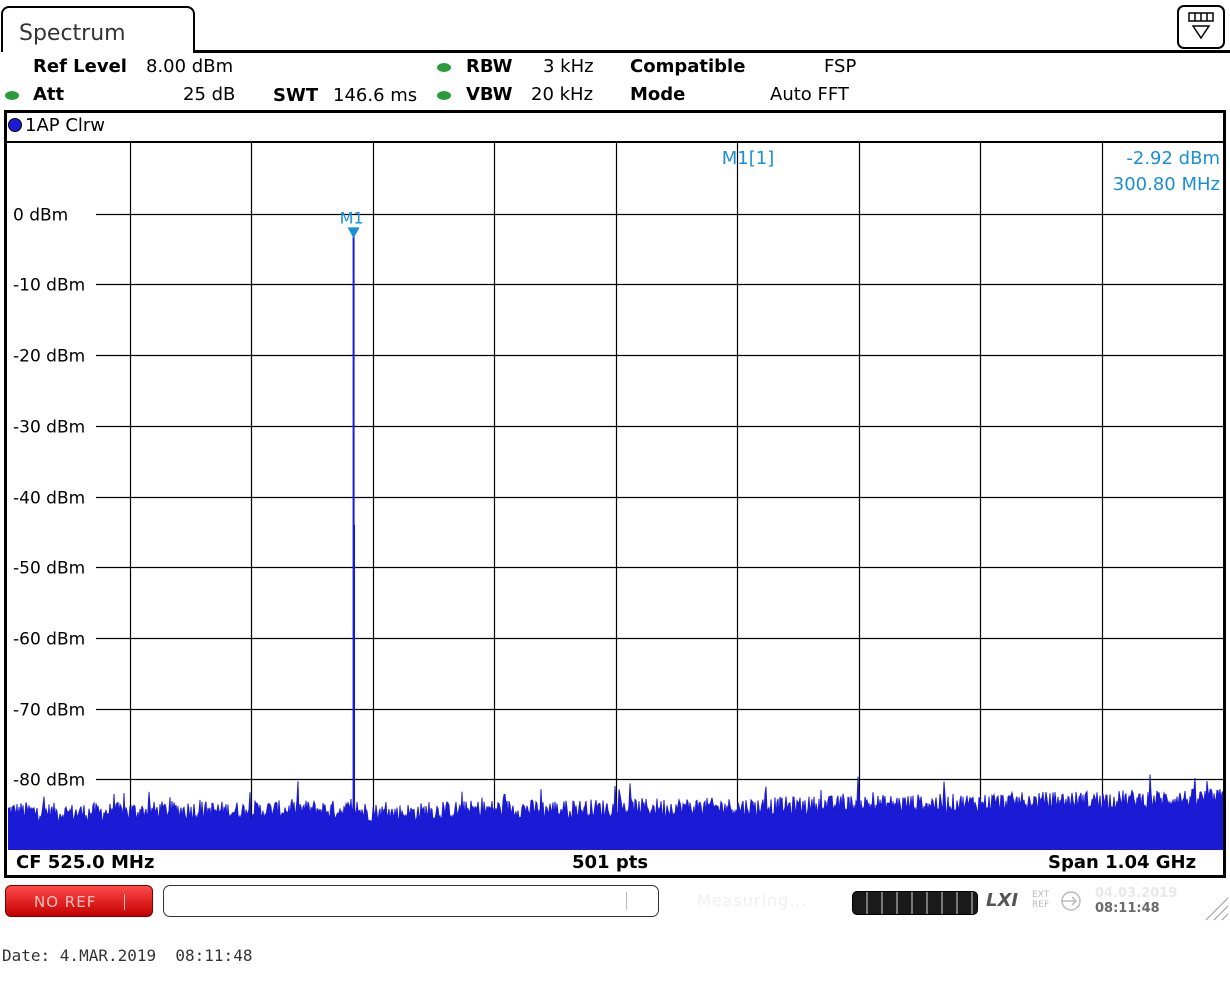 This screenshot has height=993, width=1230. Describe the element at coordinates (489, 94) in the screenshot. I see `vbw-label: VBW` at that location.